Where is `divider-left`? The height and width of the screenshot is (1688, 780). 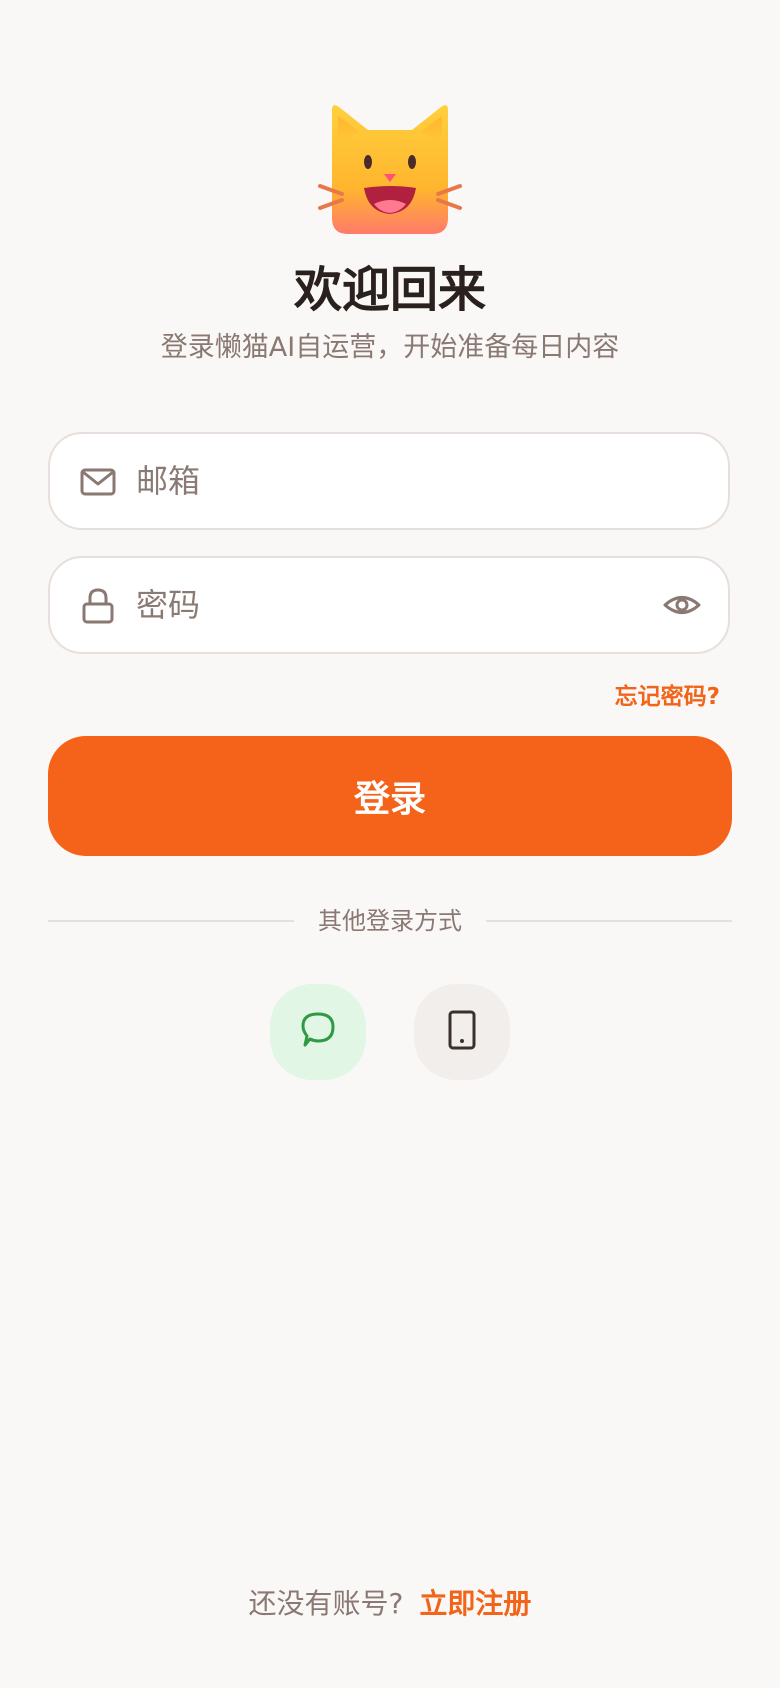 divider-left is located at coordinates (171, 921).